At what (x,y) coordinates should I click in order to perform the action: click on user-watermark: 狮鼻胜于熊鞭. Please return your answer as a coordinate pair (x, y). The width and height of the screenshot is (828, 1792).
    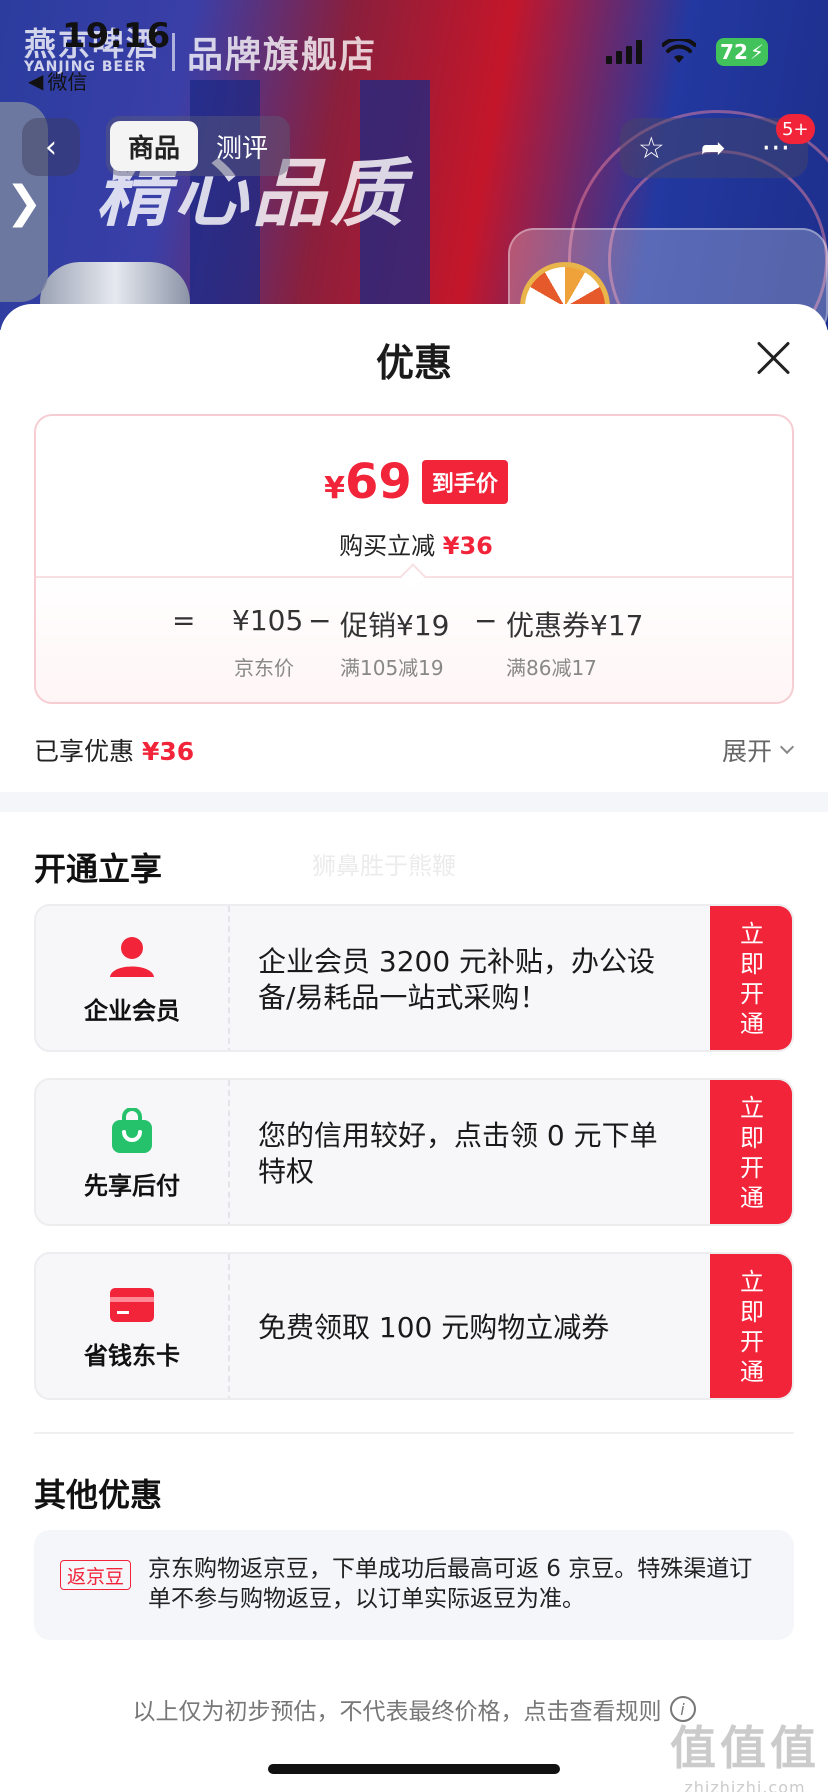
    Looking at the image, I should click on (384, 866).